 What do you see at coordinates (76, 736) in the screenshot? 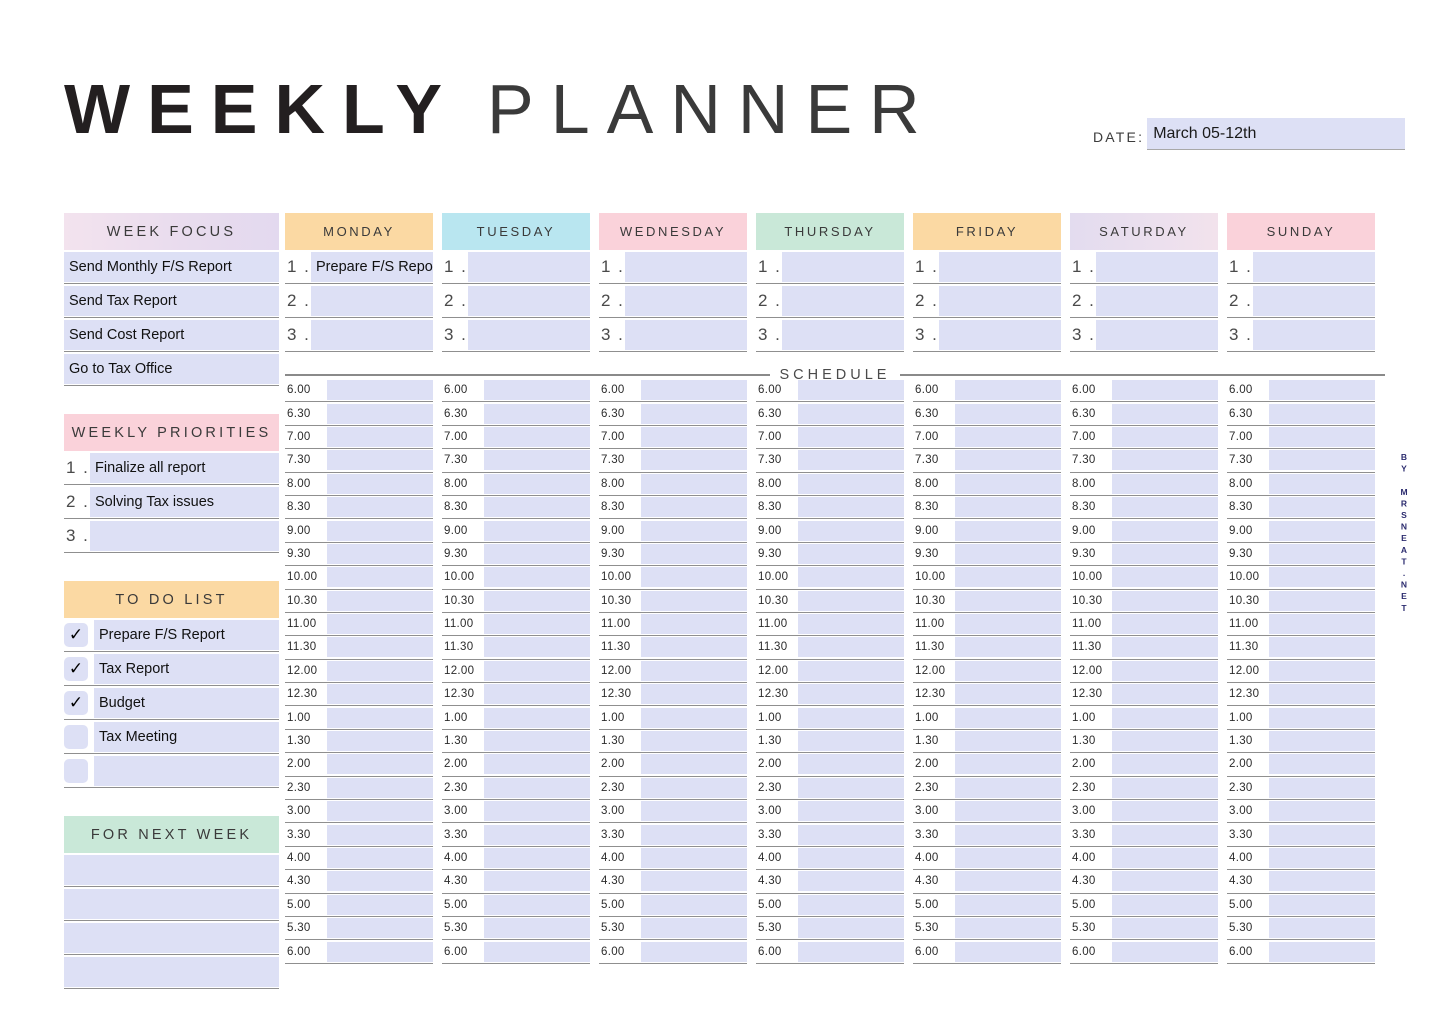
I see `todo-checkbox` at bounding box center [76, 736].